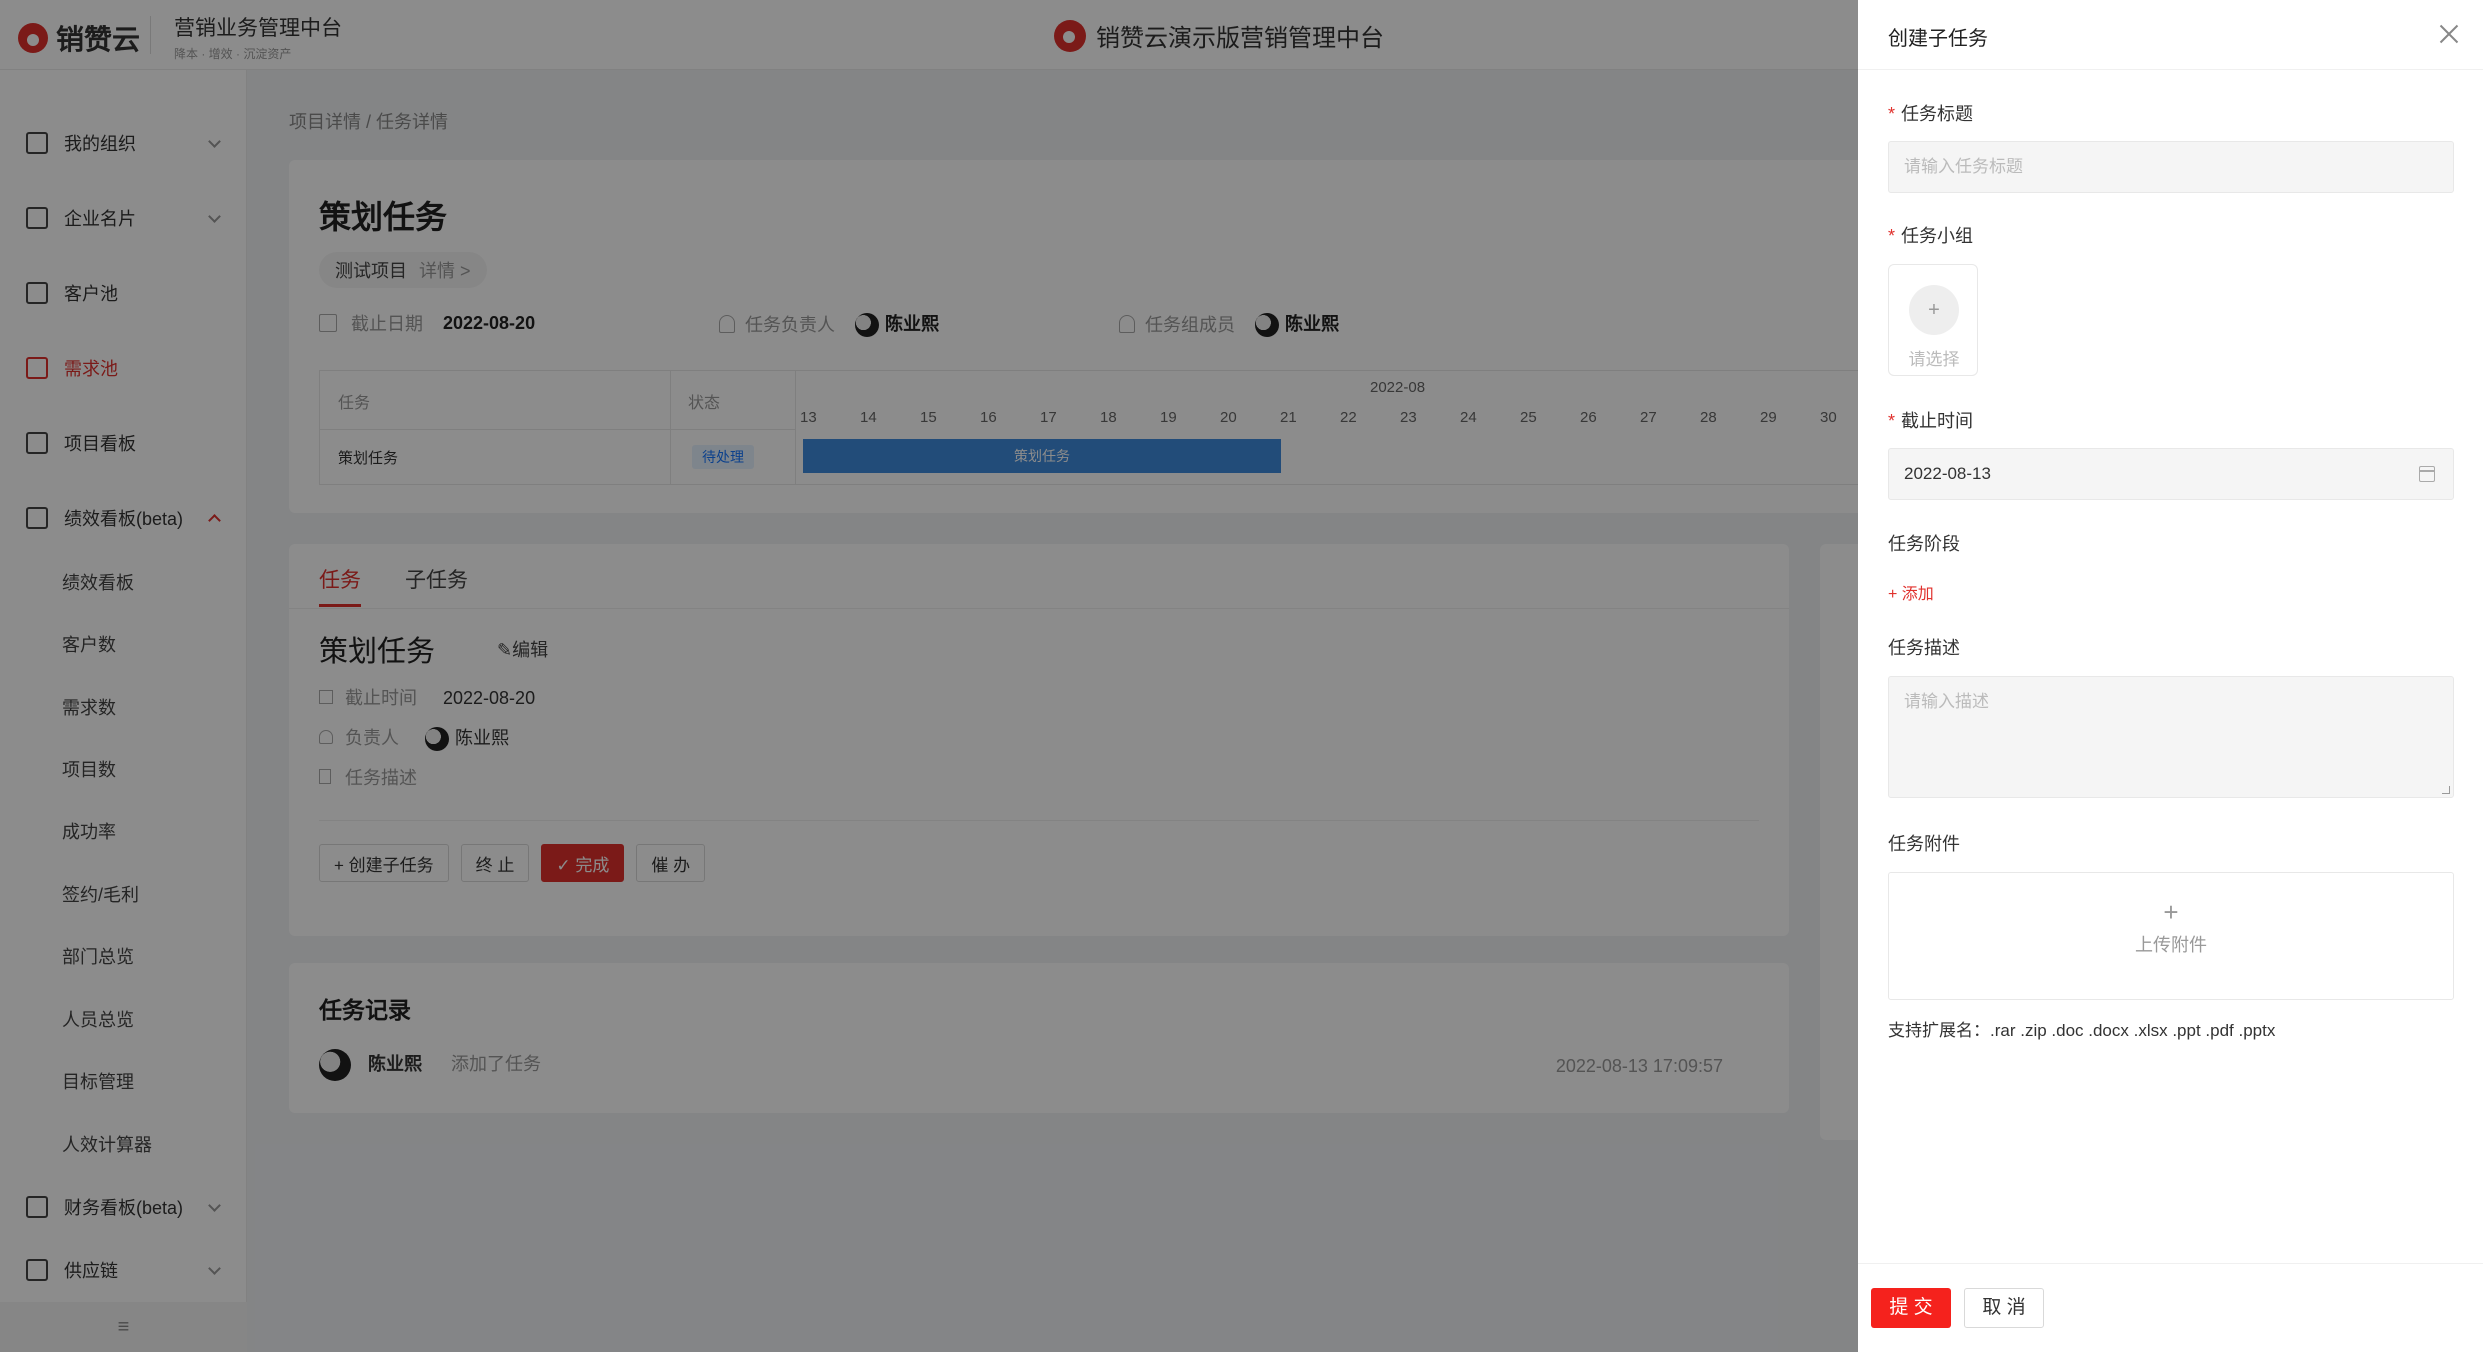 The image size is (2483, 1352). What do you see at coordinates (1911, 1308) in the screenshot?
I see `submit-button: 提 交` at bounding box center [1911, 1308].